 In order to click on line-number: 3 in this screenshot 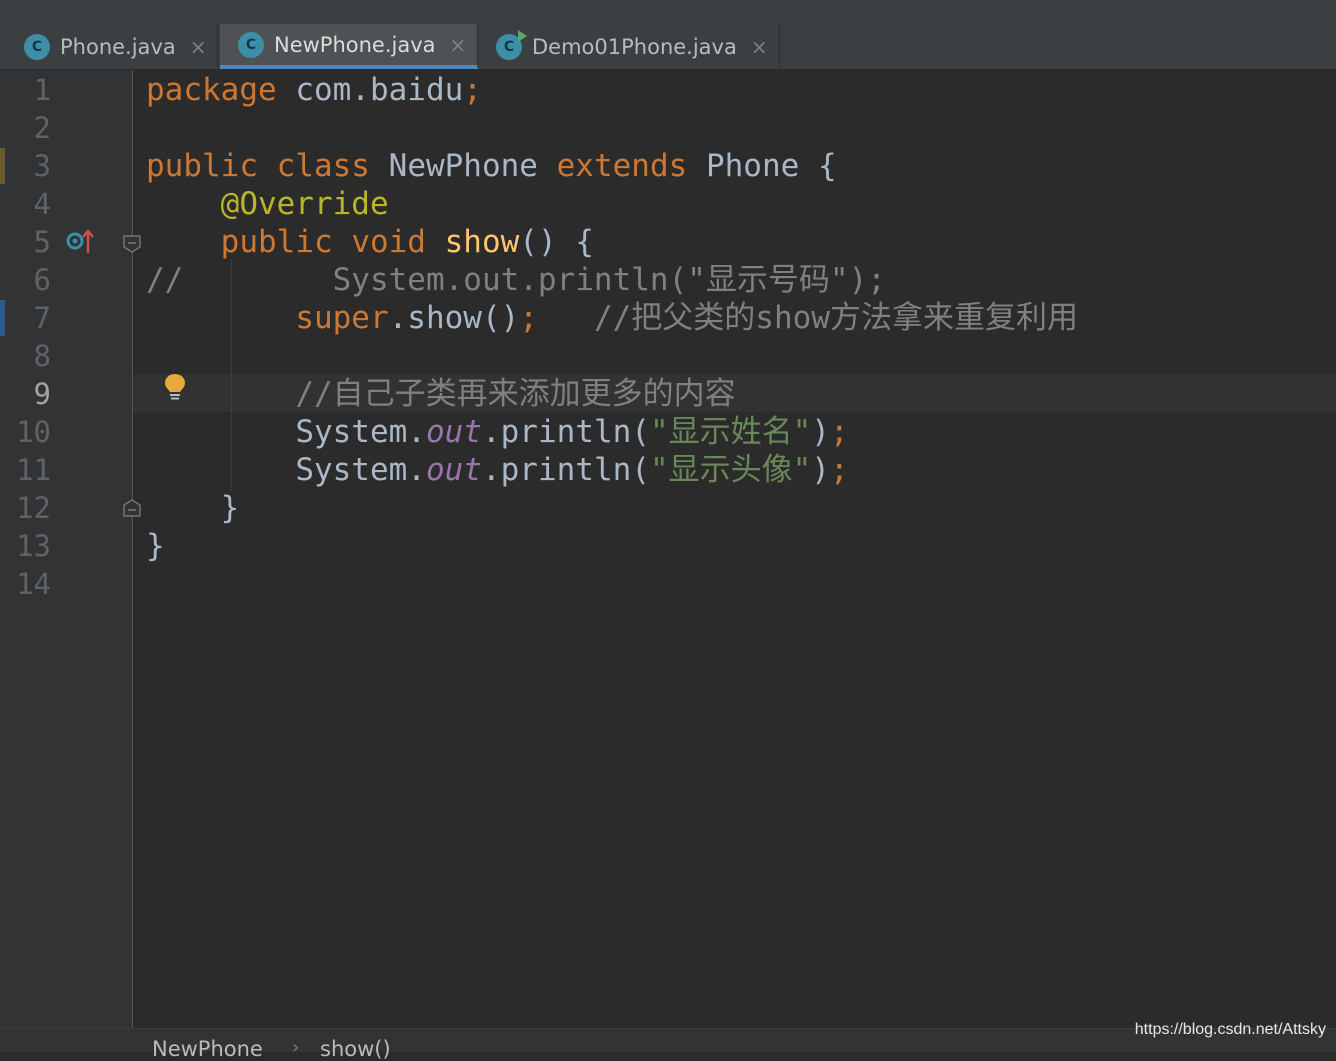, I will do `click(42, 166)`.